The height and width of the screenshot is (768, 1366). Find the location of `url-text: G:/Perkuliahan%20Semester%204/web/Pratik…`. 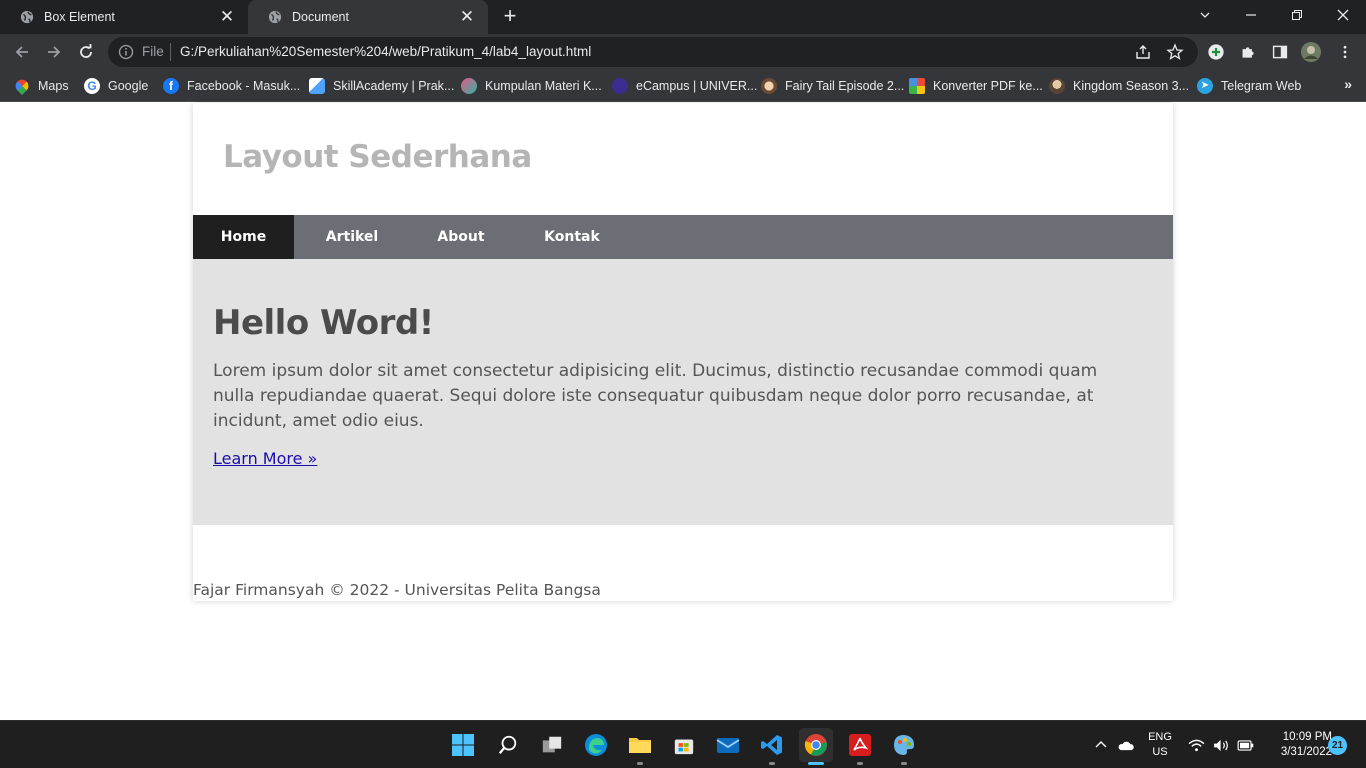

url-text: G:/Perkuliahan%20Semester%204/web/Pratik… is located at coordinates (385, 51).